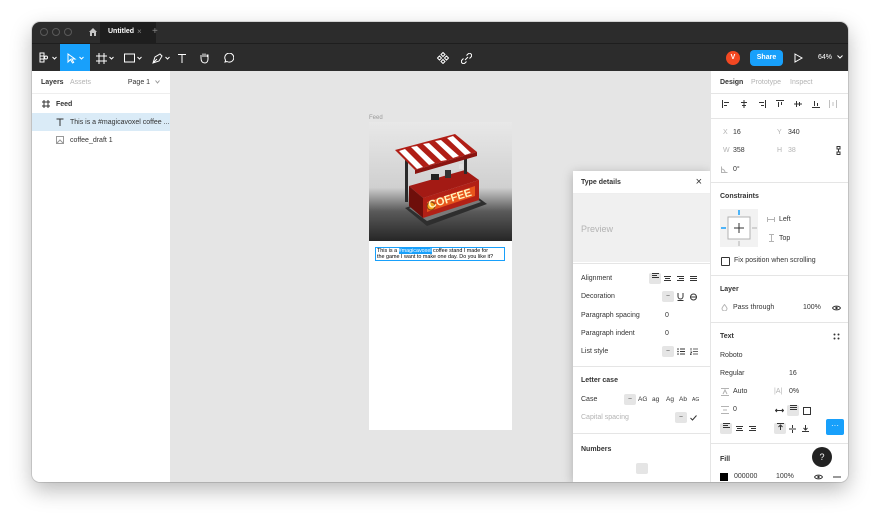 The width and height of the screenshot is (880, 524). What do you see at coordinates (740, 391) in the screenshot?
I see `line-height-input: Auto` at bounding box center [740, 391].